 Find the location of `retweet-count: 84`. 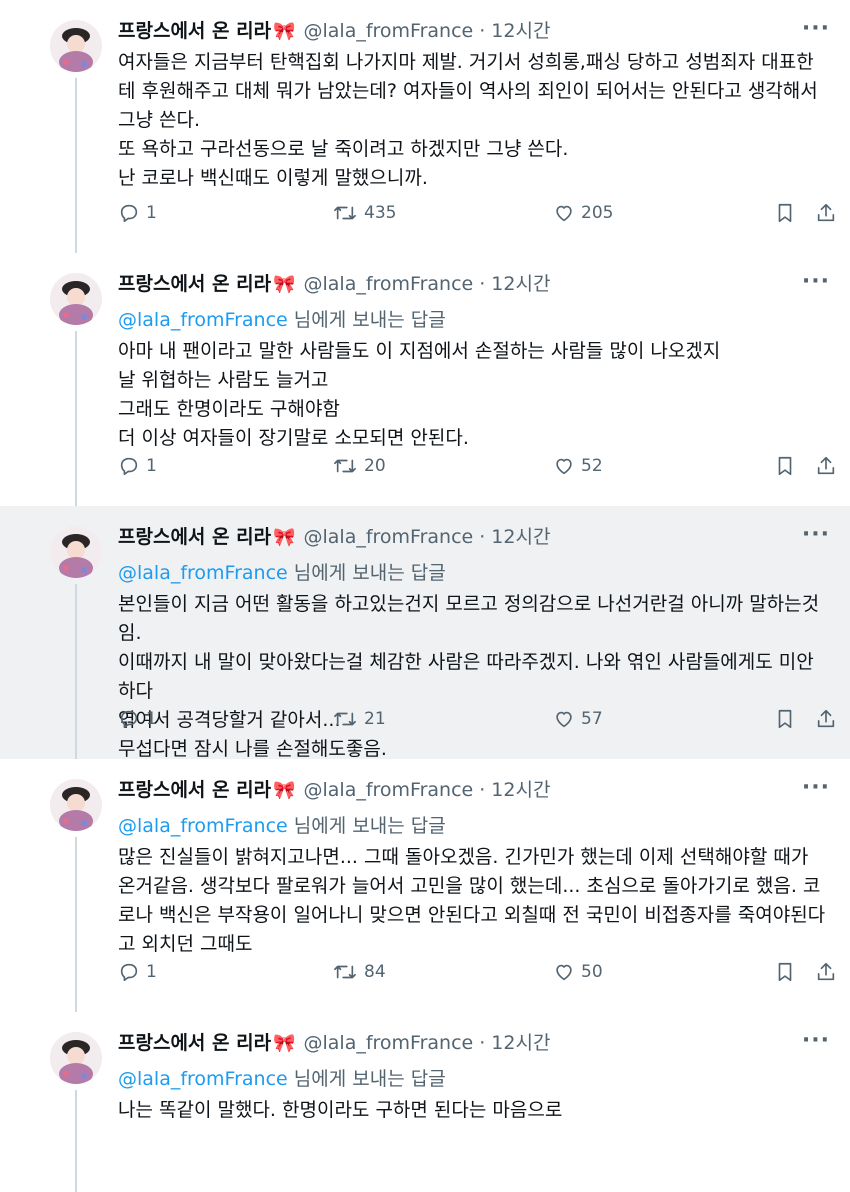

retweet-count: 84 is located at coordinates (375, 972).